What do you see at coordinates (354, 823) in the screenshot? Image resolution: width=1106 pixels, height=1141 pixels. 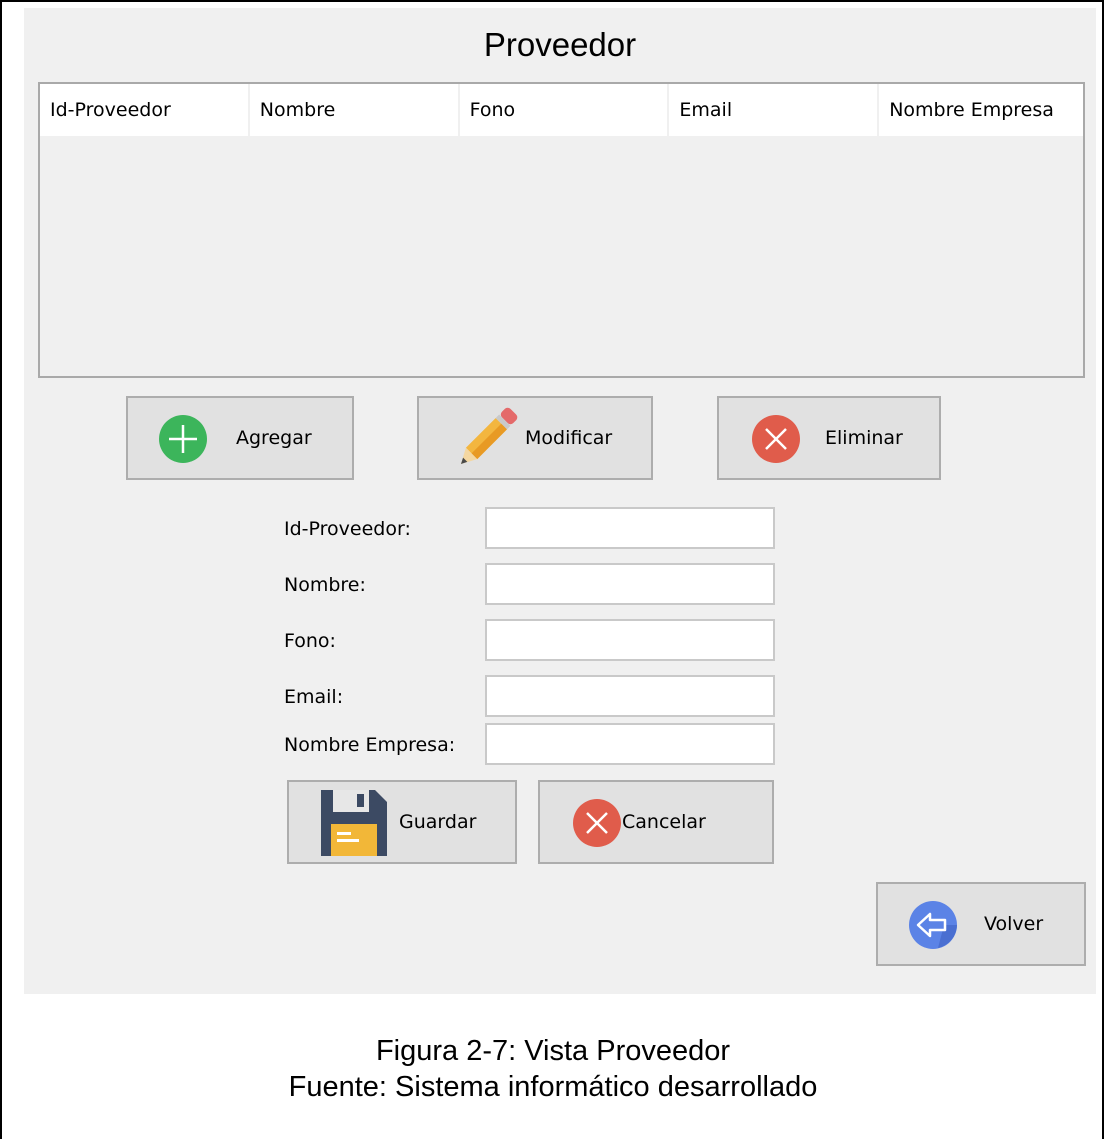 I see `floppy-disk-icon` at bounding box center [354, 823].